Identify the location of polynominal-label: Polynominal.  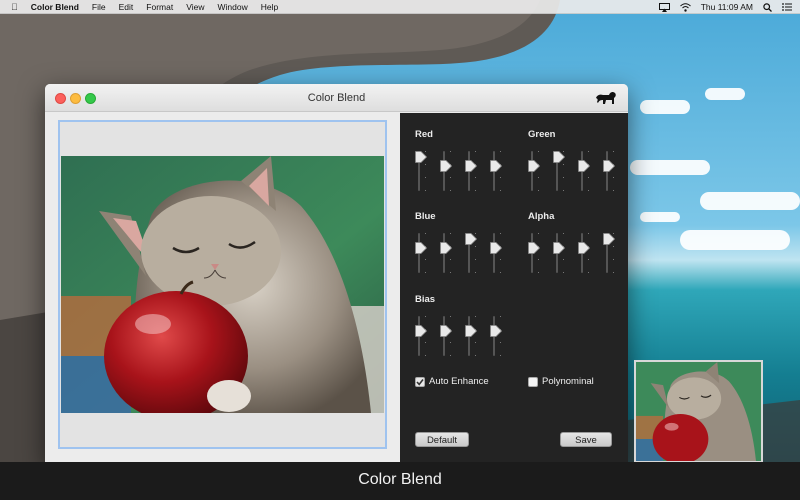
(568, 381).